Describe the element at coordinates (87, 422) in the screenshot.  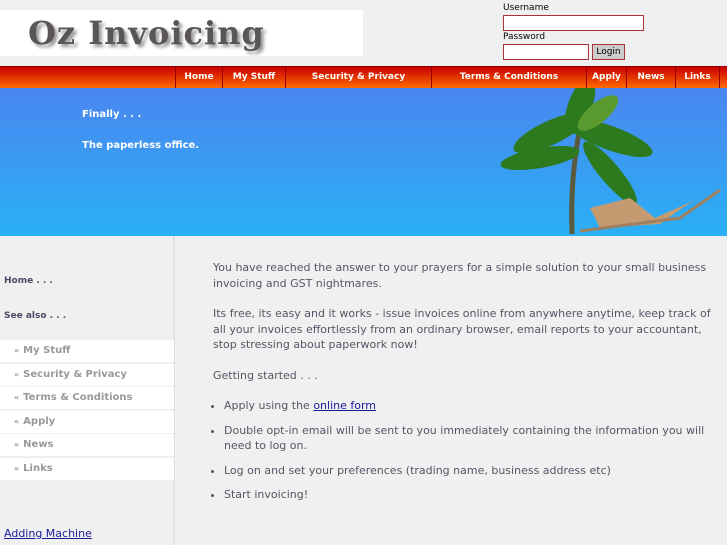
I see `sidebar-item-apply: «Apply` at that location.